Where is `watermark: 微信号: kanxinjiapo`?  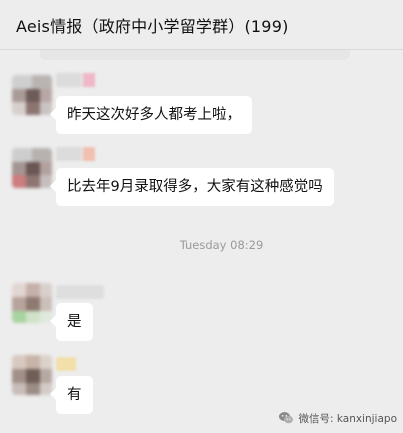
watermark: 微信号: kanxinjiapo is located at coordinates (337, 418).